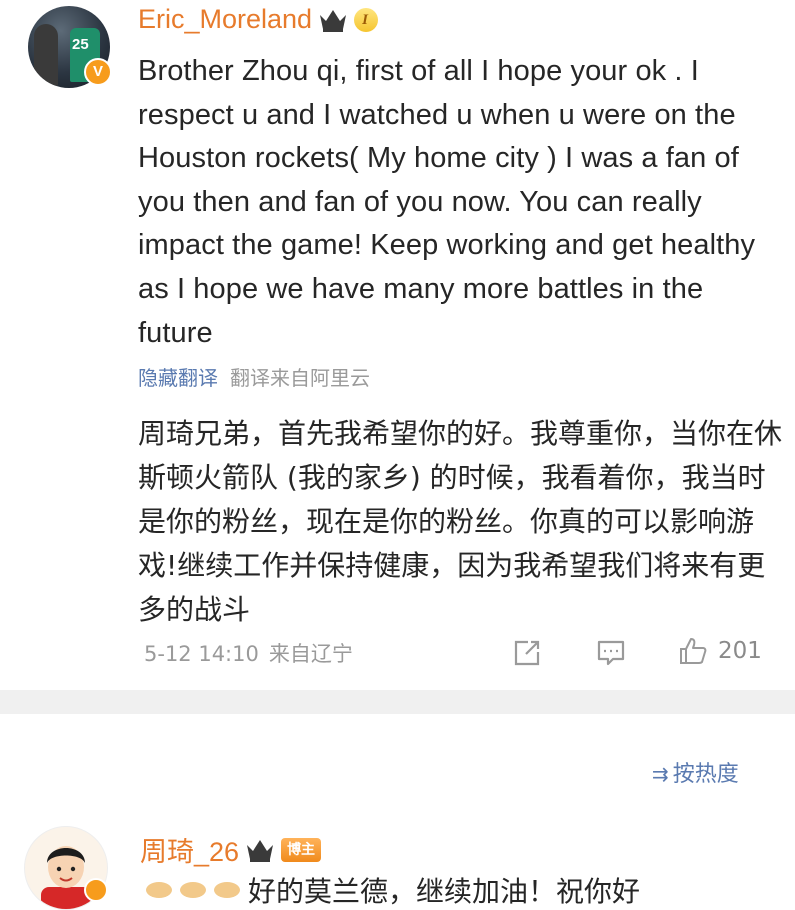 The width and height of the screenshot is (795, 910). What do you see at coordinates (705, 774) in the screenshot?
I see `sort-label: 按热度` at bounding box center [705, 774].